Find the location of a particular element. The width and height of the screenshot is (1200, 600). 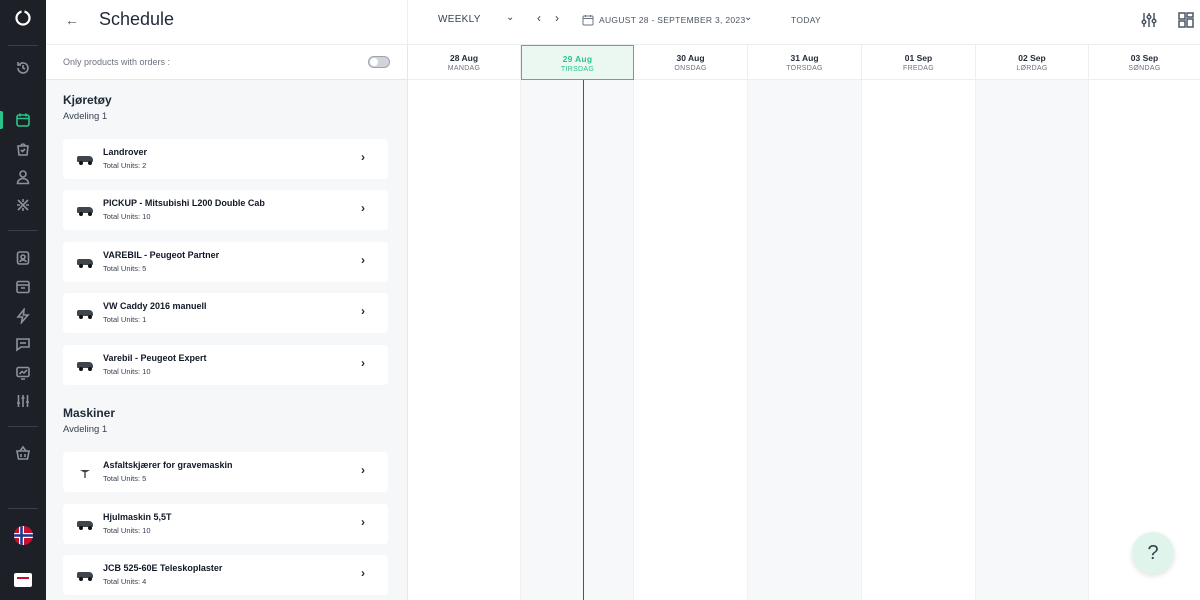

filter-settings-icon is located at coordinates (1149, 20).